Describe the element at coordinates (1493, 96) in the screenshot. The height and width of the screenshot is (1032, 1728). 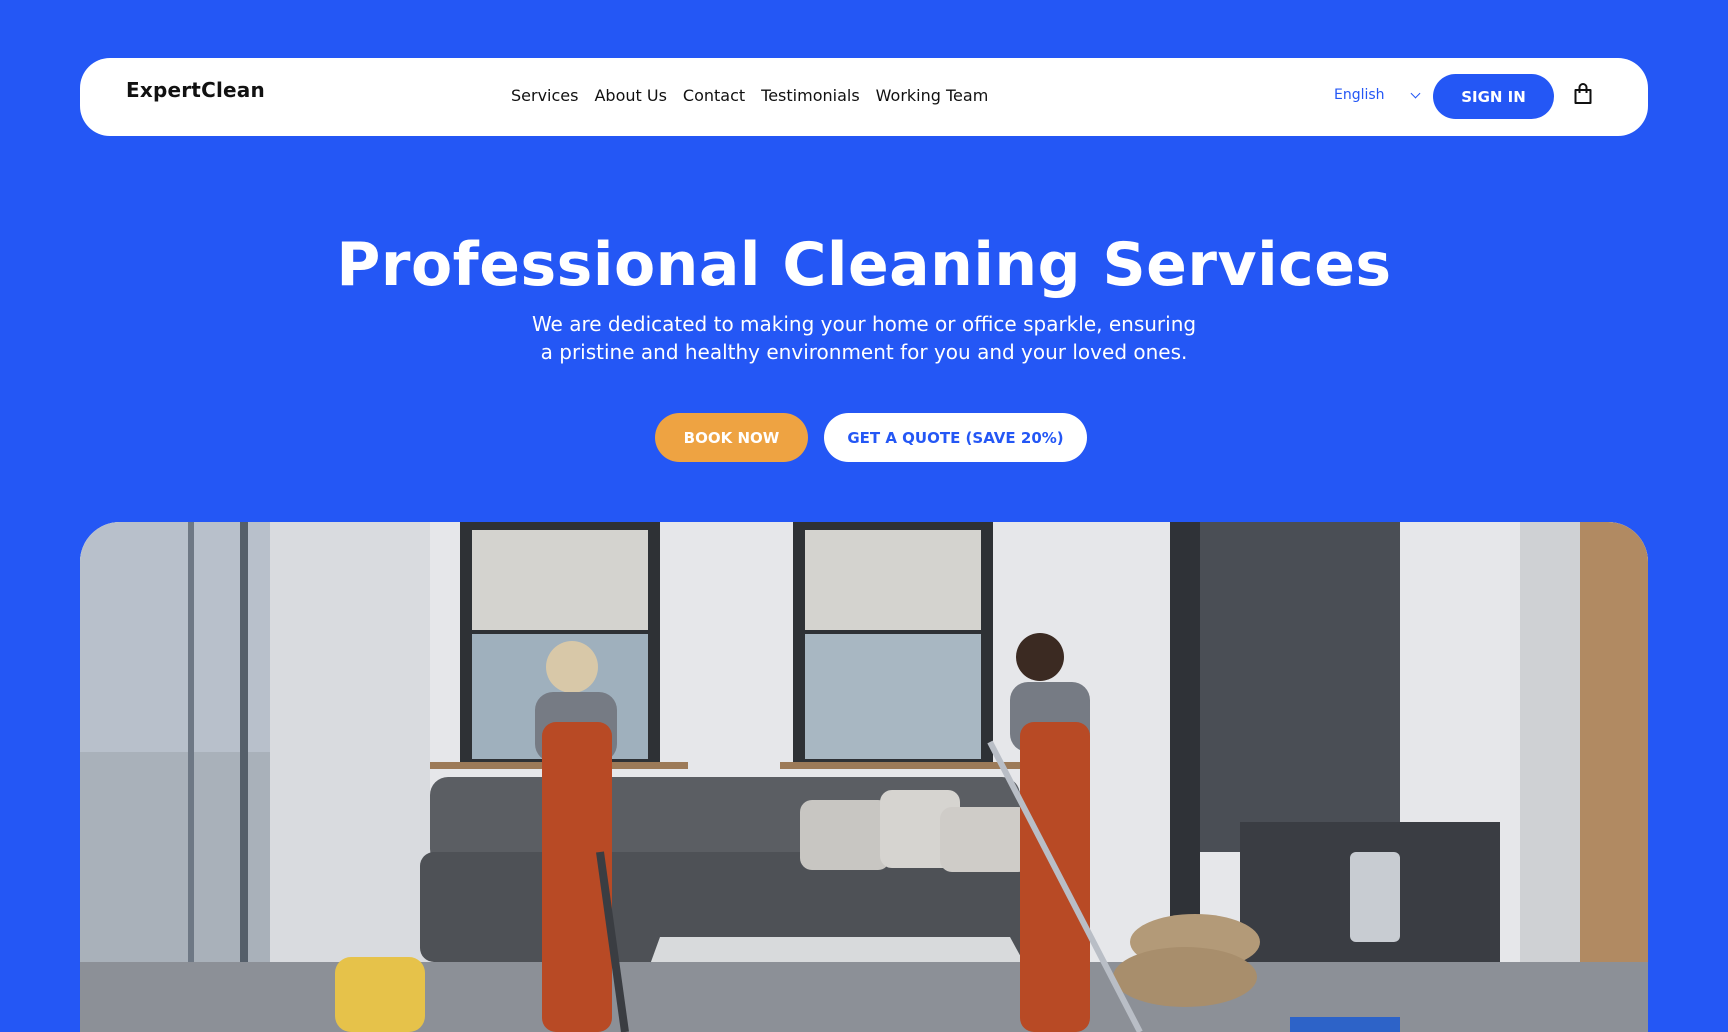
I see `sign-in-button: SIGN IN` at that location.